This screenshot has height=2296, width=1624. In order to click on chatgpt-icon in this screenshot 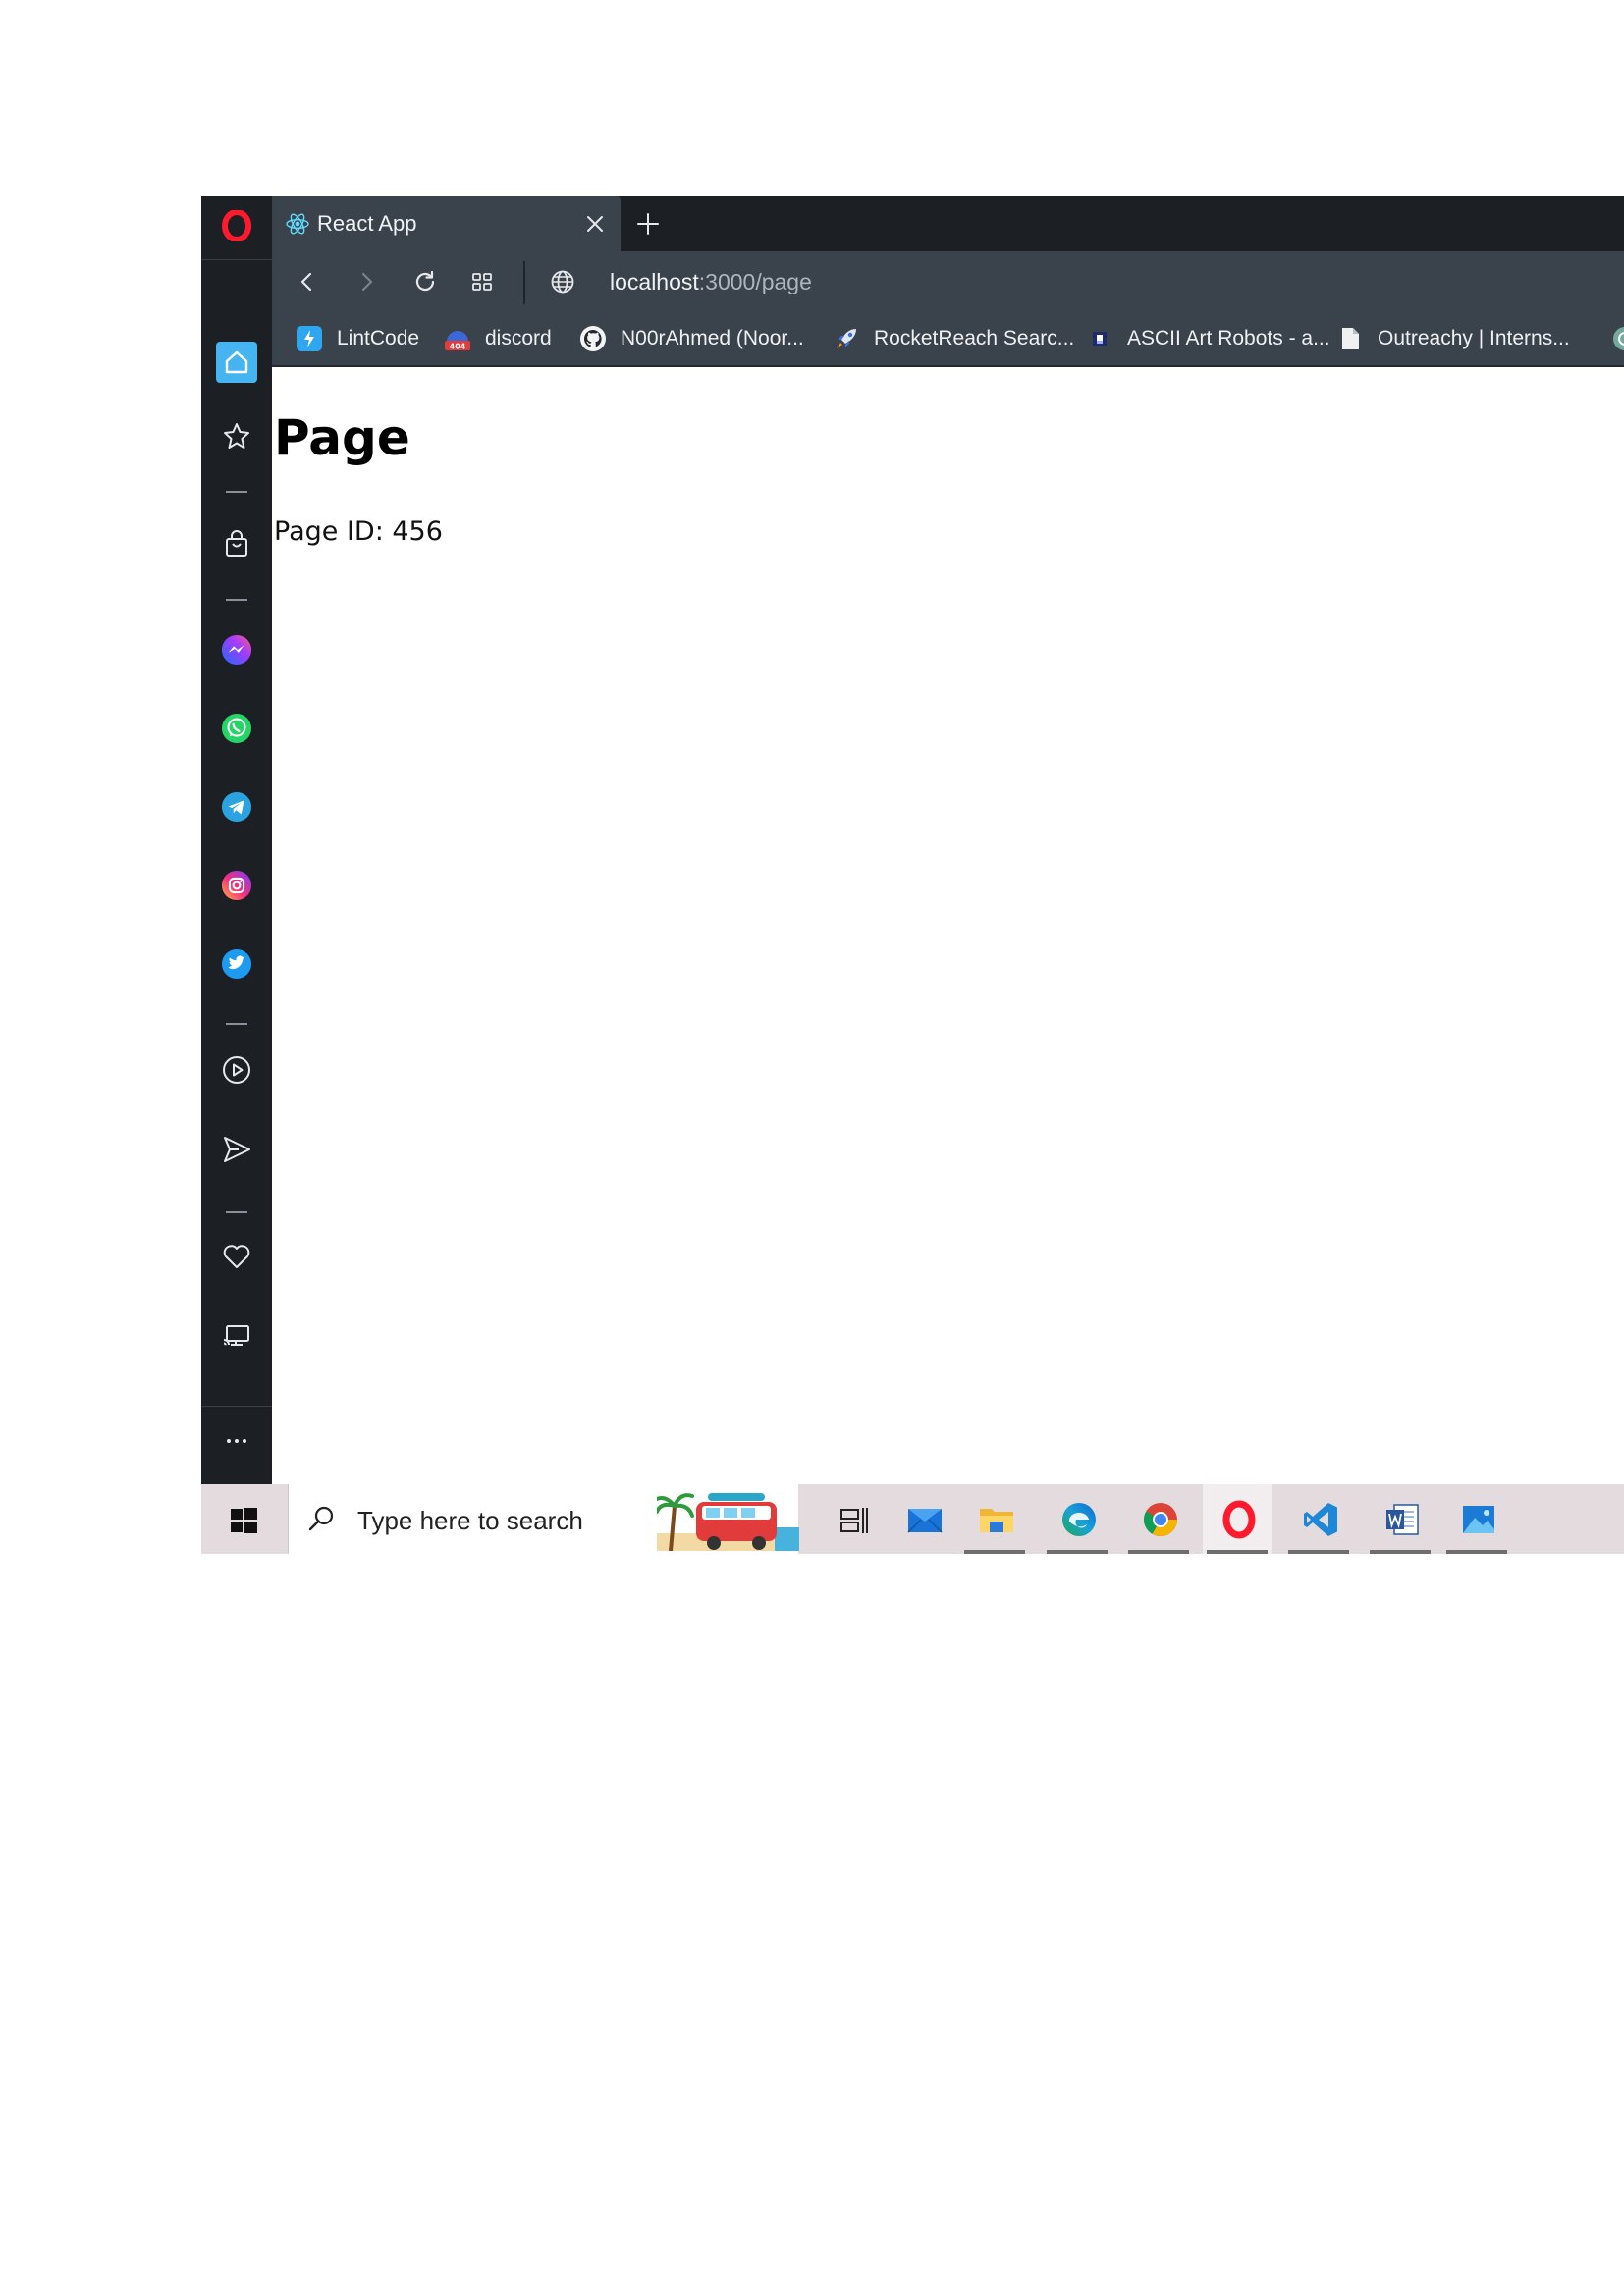, I will do `click(1618, 338)`.